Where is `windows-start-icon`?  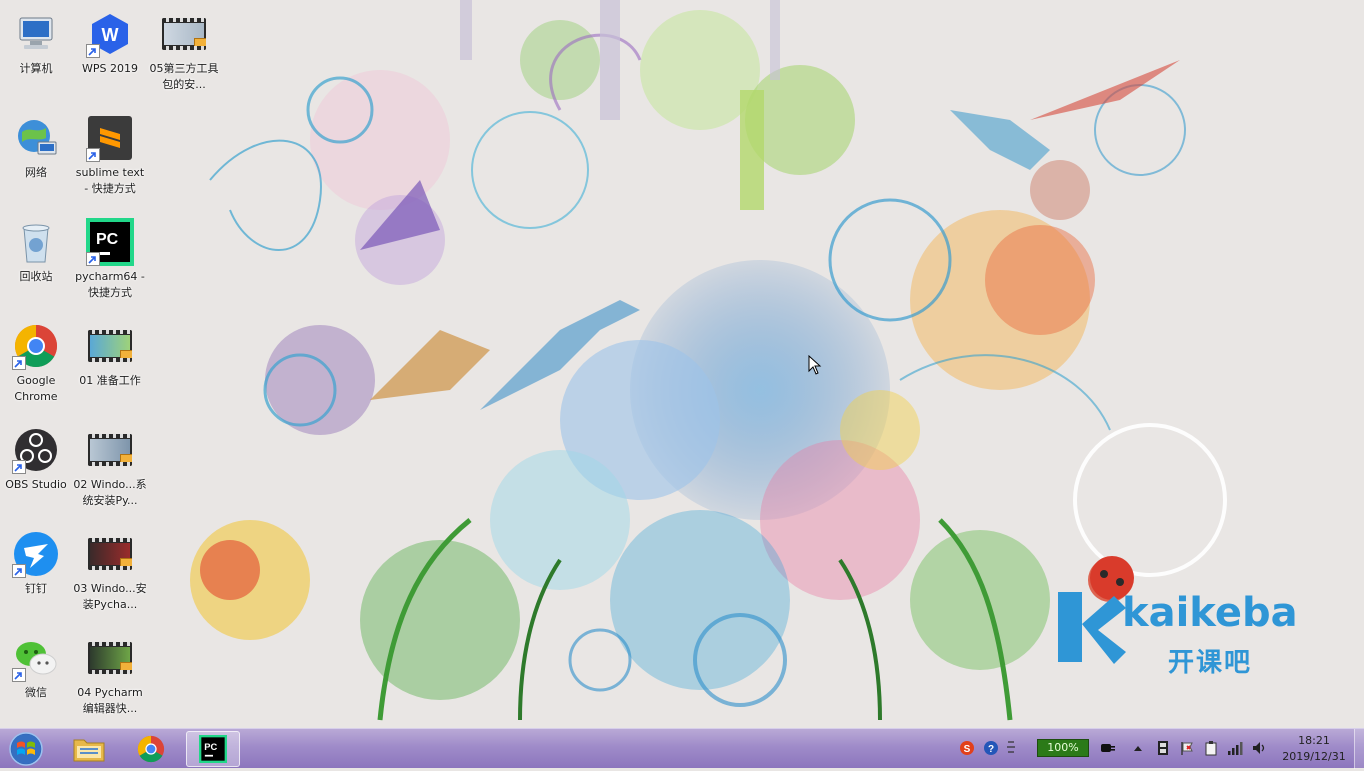
windows-start-icon is located at coordinates (26, 749).